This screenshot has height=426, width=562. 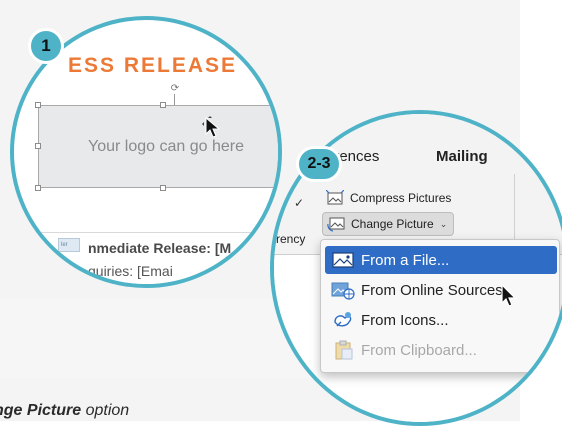 What do you see at coordinates (38, 188) in the screenshot?
I see `resize-handle-sw` at bounding box center [38, 188].